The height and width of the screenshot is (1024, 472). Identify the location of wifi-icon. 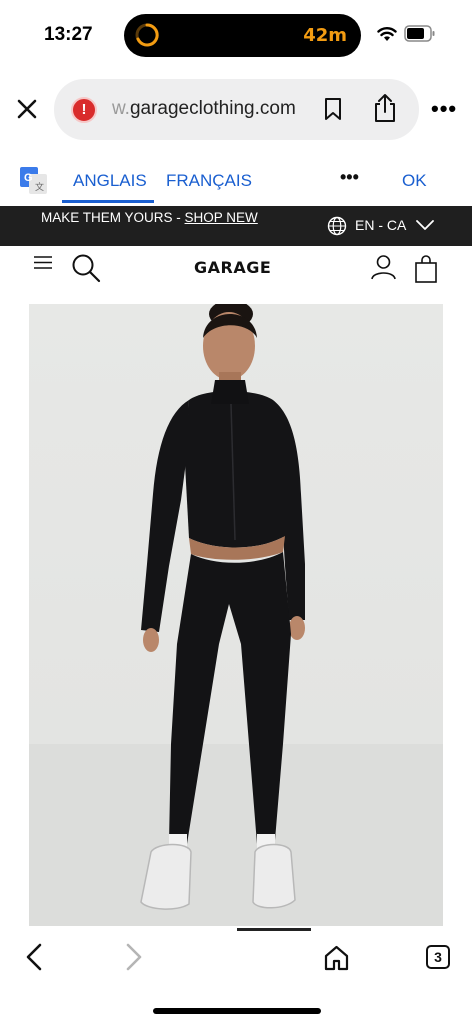
(387, 34).